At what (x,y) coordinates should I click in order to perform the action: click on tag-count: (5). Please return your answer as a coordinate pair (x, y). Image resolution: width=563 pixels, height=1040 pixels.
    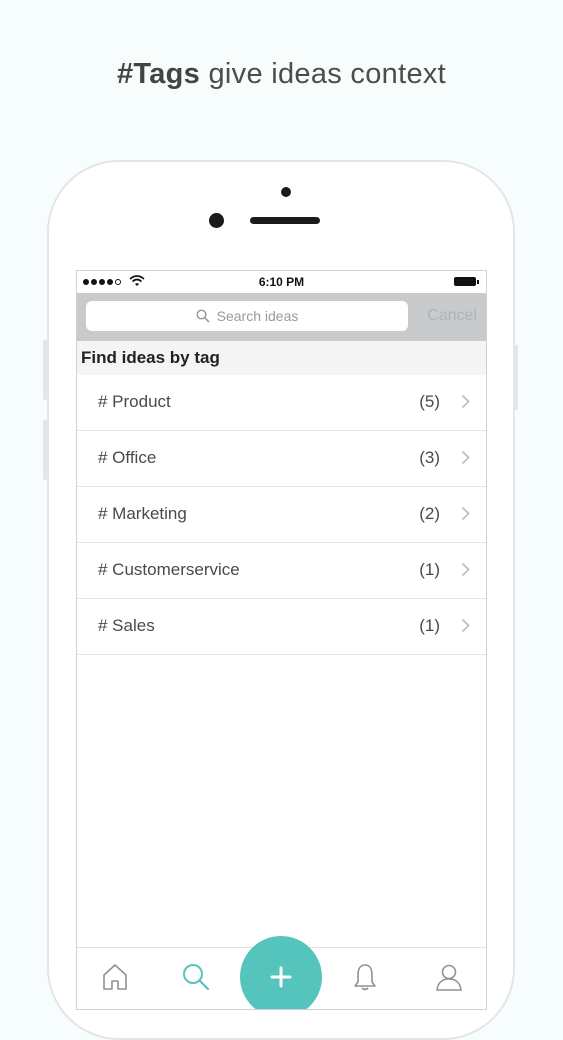
    Looking at the image, I should click on (429, 401).